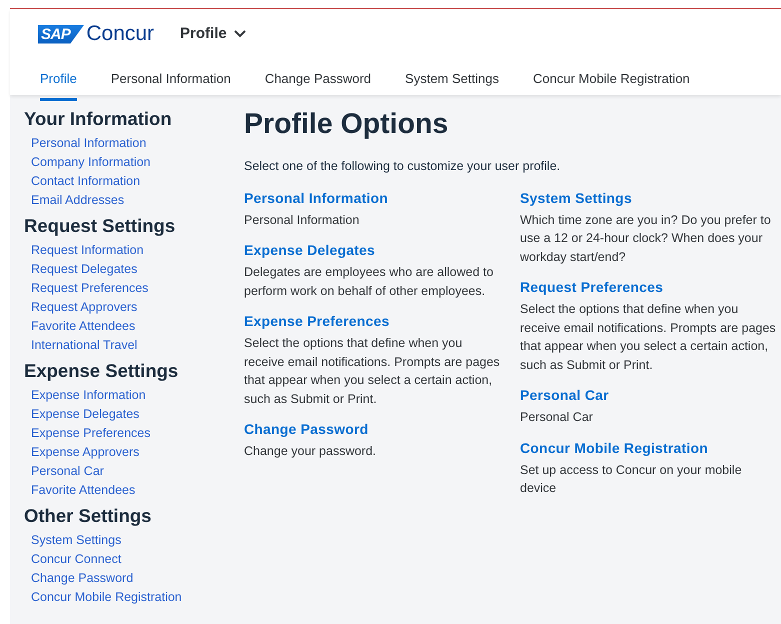 This screenshot has height=624, width=781. I want to click on logo-mark: SAP, so click(61, 34).